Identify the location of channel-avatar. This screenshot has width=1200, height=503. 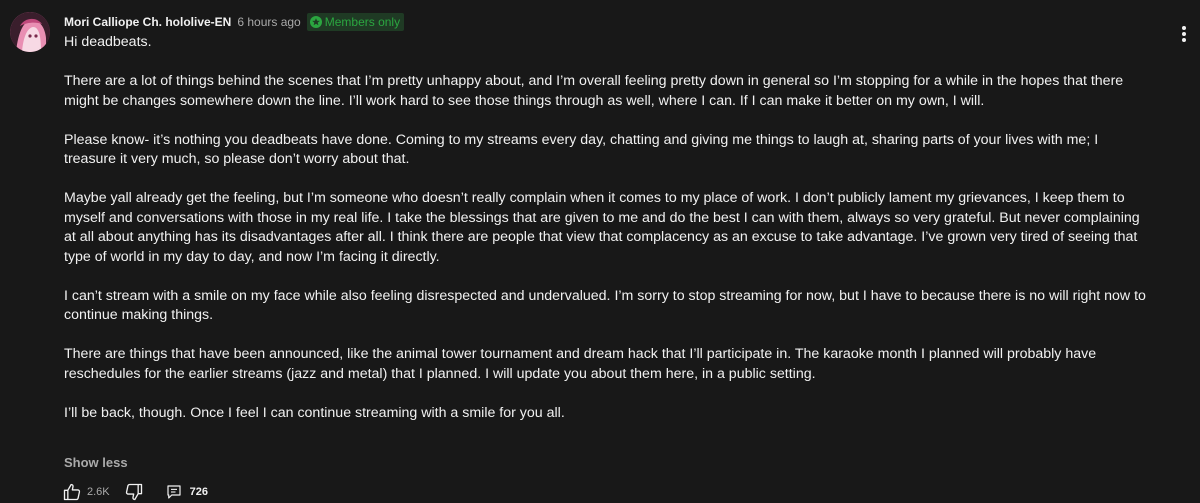
(30, 32).